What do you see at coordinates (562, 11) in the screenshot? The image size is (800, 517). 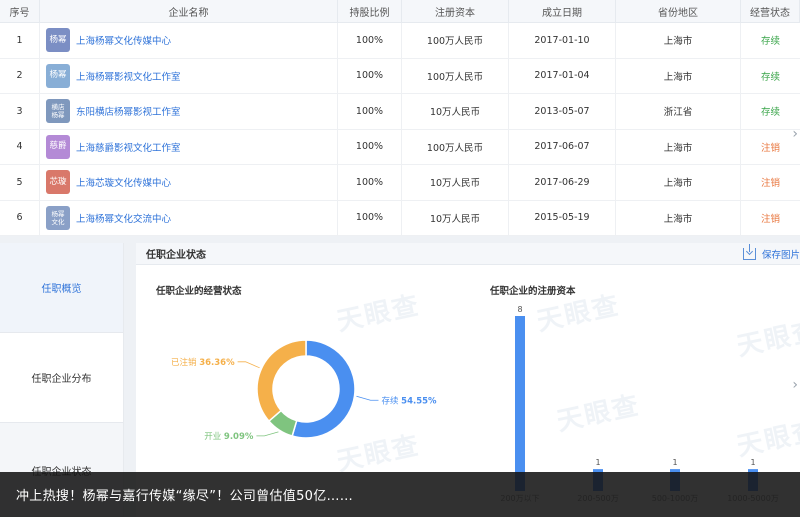 I see `header-founded-date: 成立日期` at bounding box center [562, 11].